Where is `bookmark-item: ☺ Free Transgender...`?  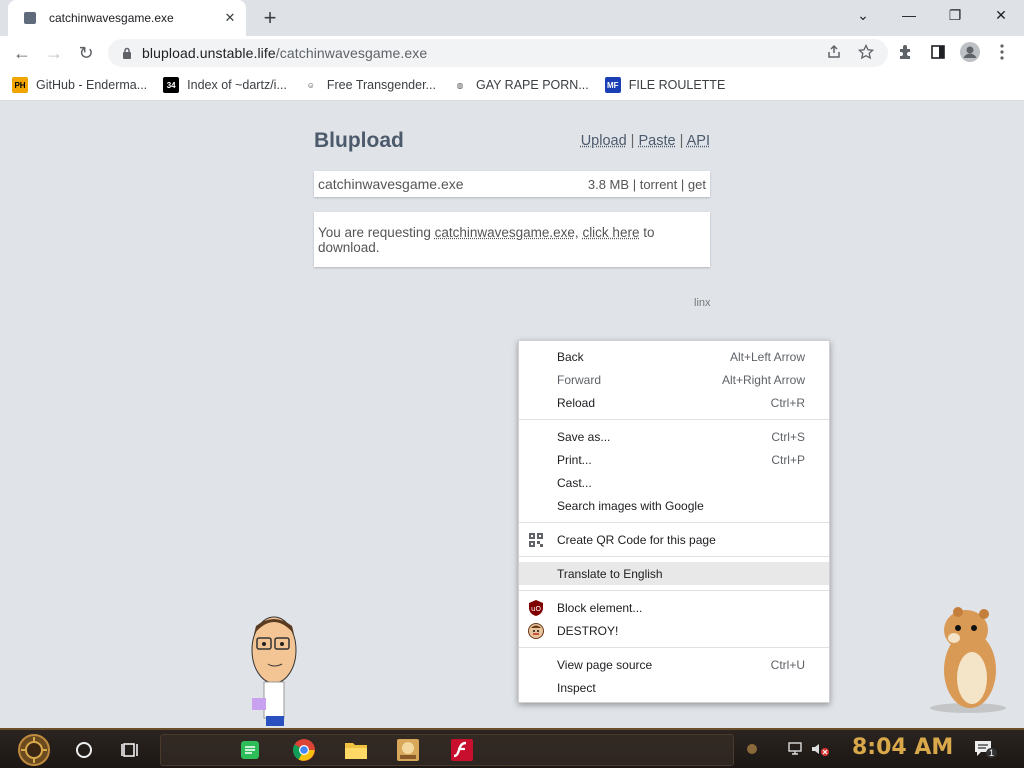
bookmark-item: ☺ Free Transgender... is located at coordinates (369, 85).